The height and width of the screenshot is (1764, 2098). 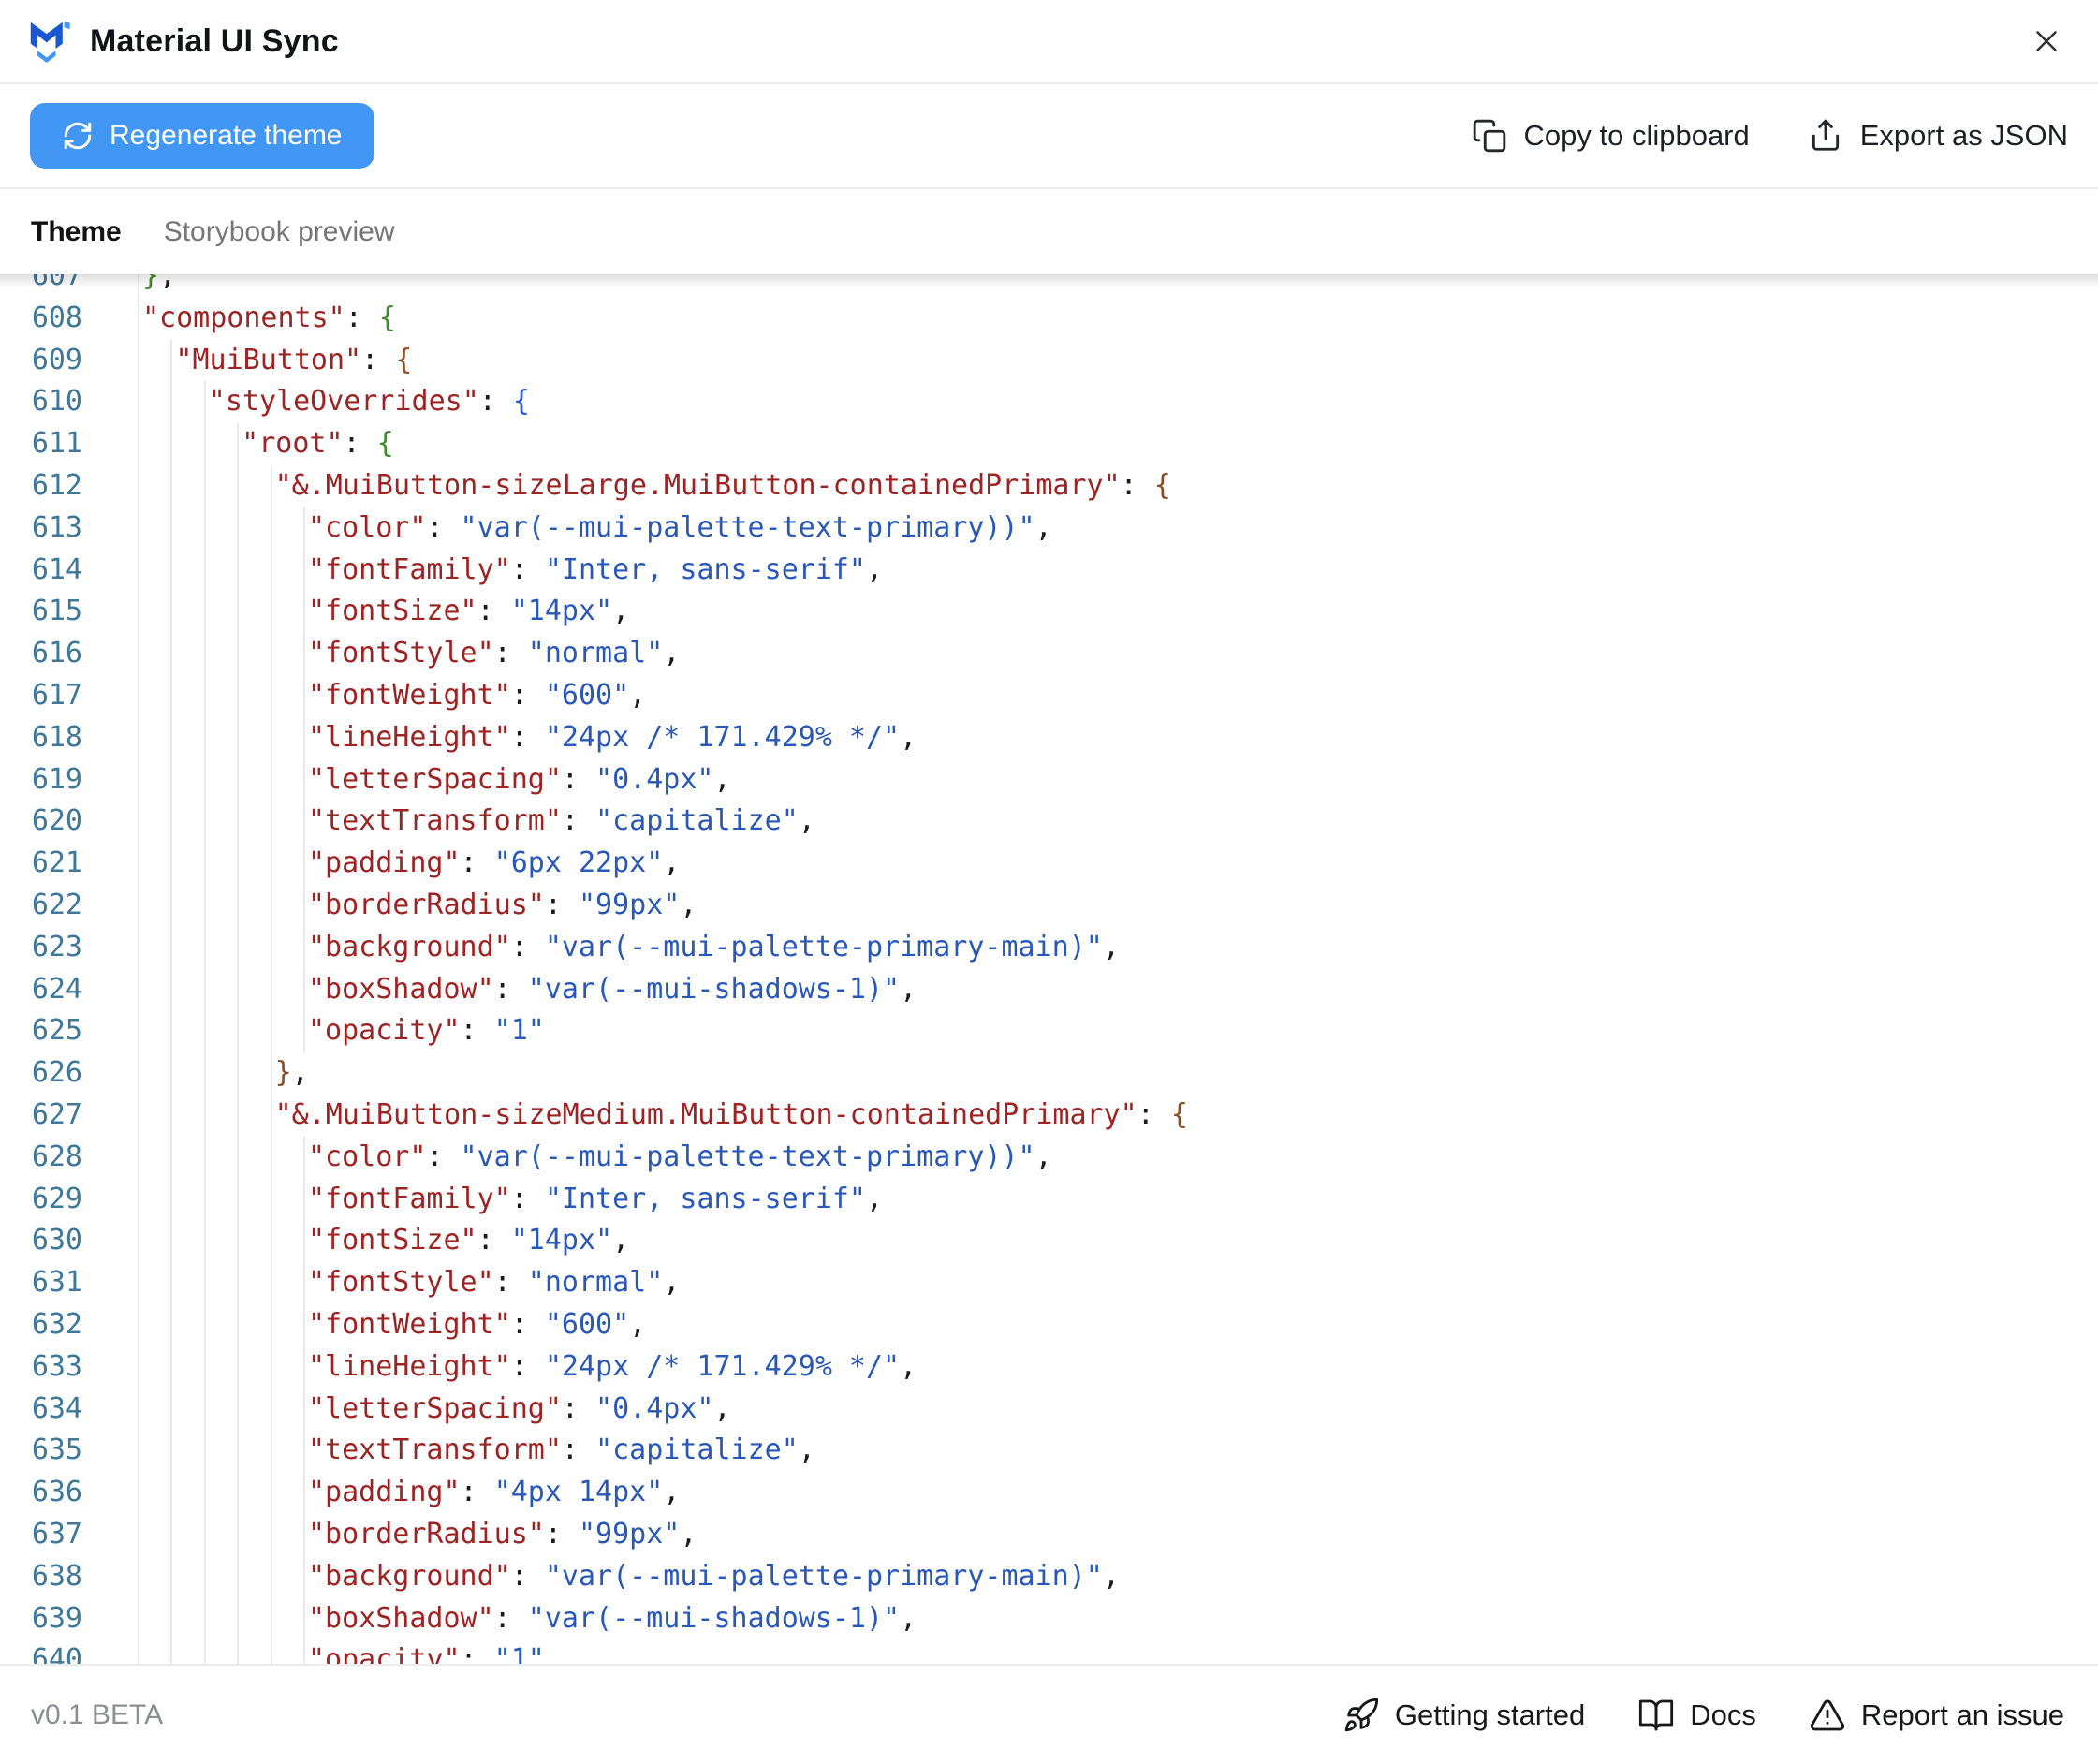 I want to click on tab-storybook-preview: Storybook preview, so click(x=279, y=232).